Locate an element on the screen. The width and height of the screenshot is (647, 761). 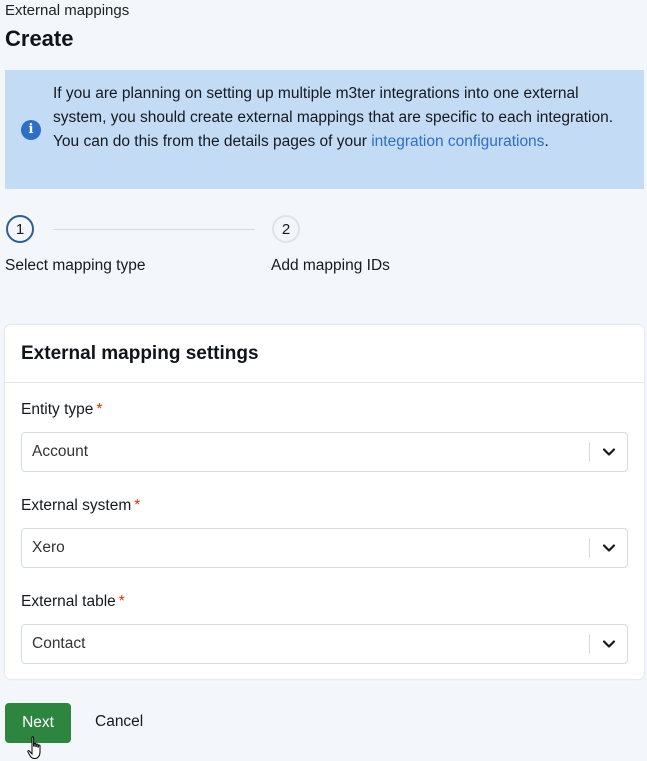
entity-type-select: Account is located at coordinates (324, 452).